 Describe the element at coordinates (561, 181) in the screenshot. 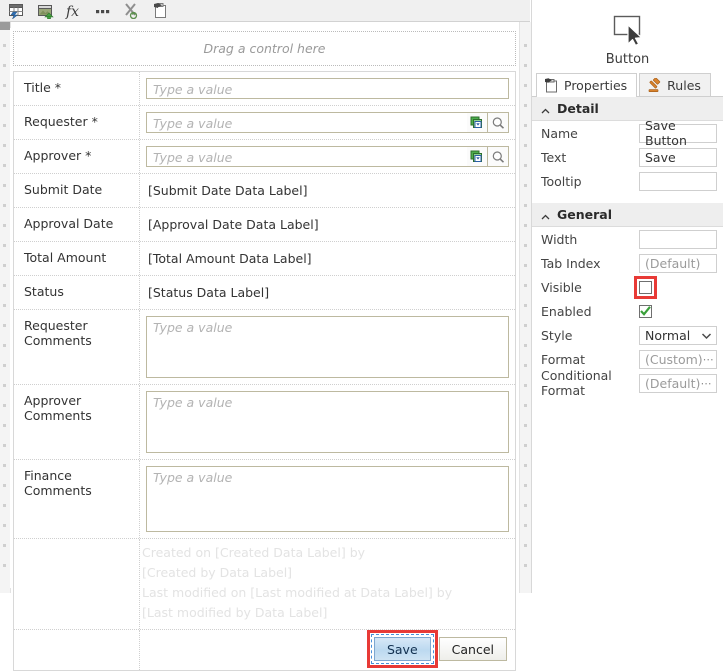

I see `property-label: Tooltip` at that location.